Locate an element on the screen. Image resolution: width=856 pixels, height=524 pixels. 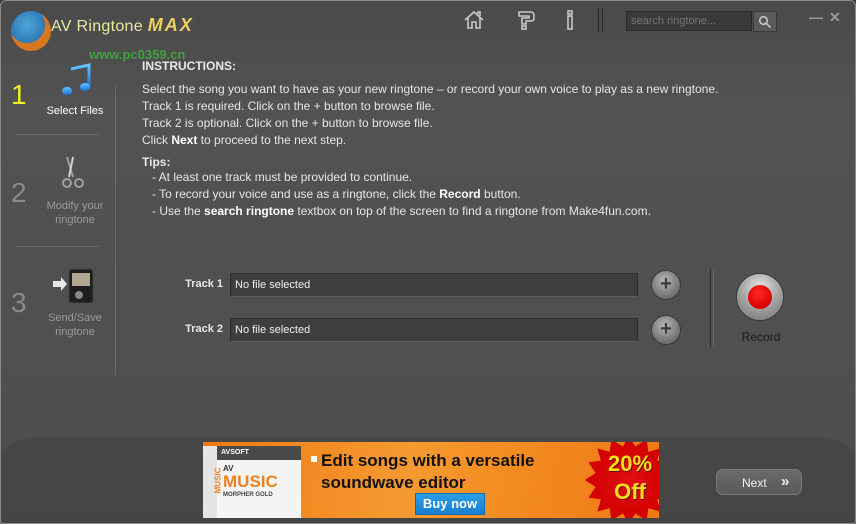
step-label: Select Files is located at coordinates (75, 111).